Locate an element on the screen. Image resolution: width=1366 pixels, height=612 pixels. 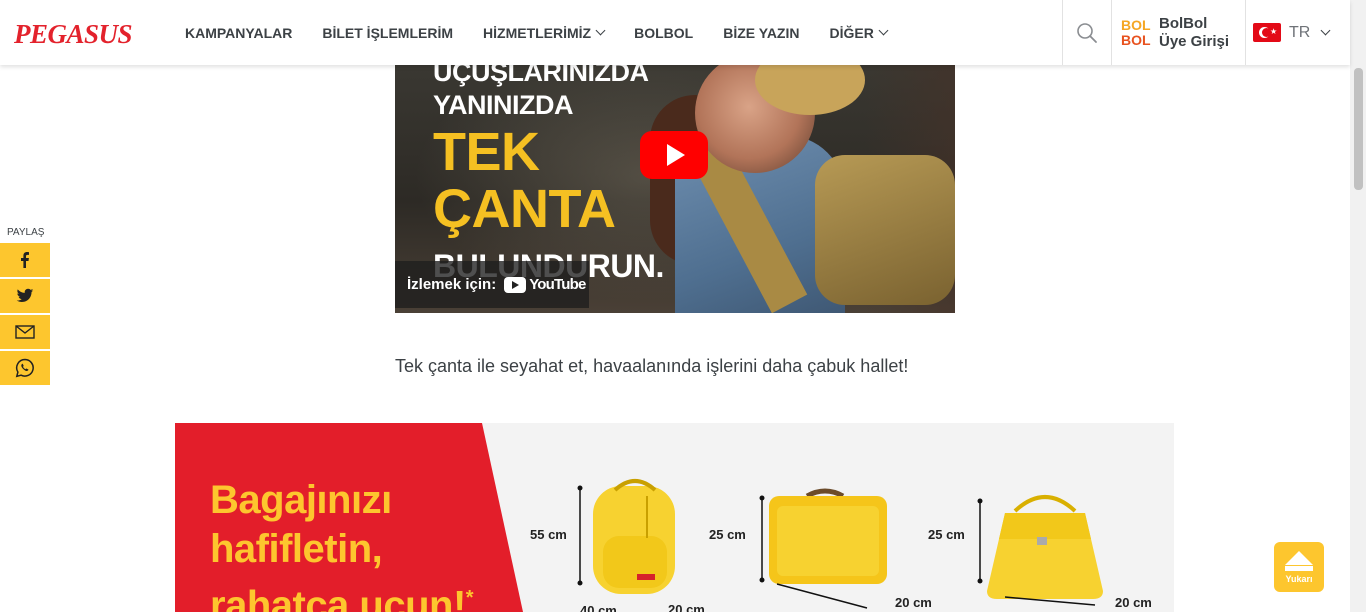
email-icon is located at coordinates (25, 332).